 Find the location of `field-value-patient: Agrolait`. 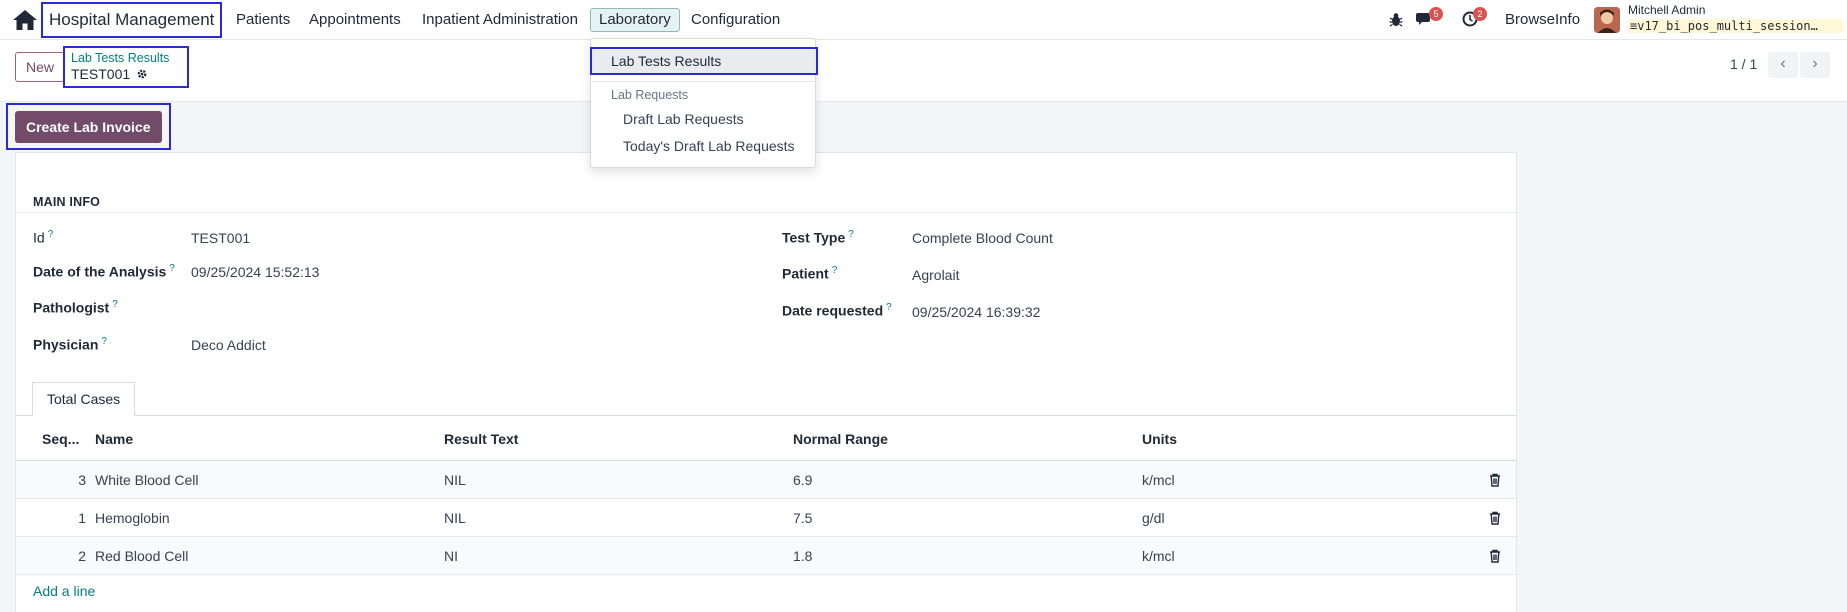

field-value-patient: Agrolait is located at coordinates (935, 275).